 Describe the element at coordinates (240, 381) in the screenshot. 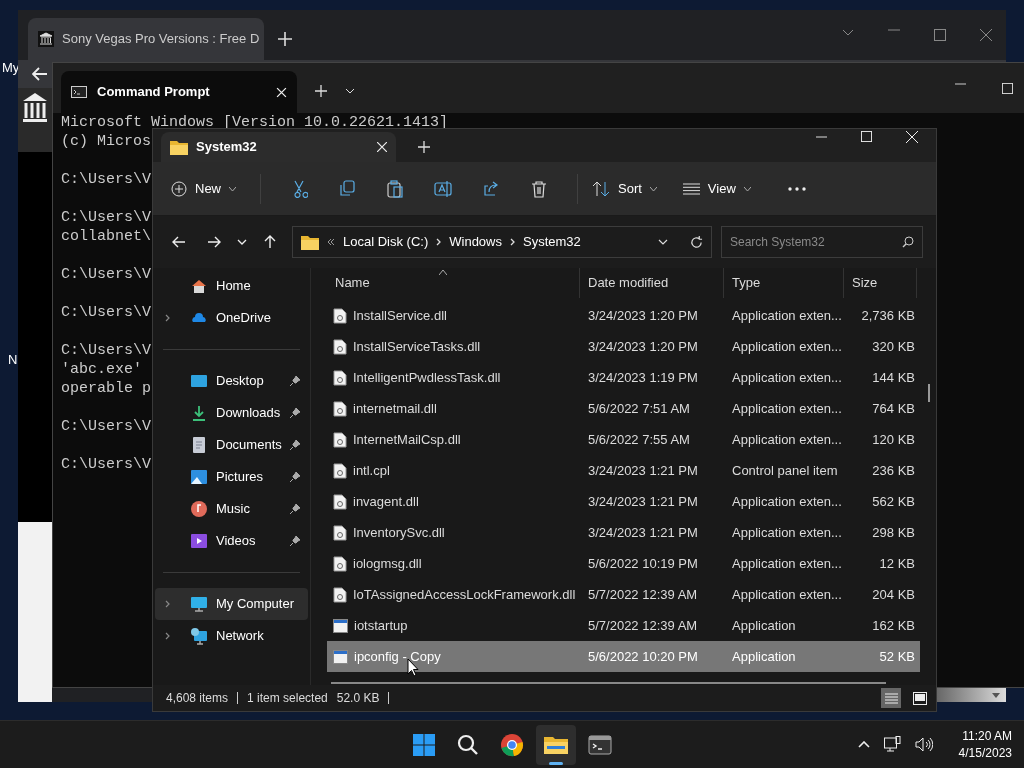

I see `nav-label: Desktop` at that location.